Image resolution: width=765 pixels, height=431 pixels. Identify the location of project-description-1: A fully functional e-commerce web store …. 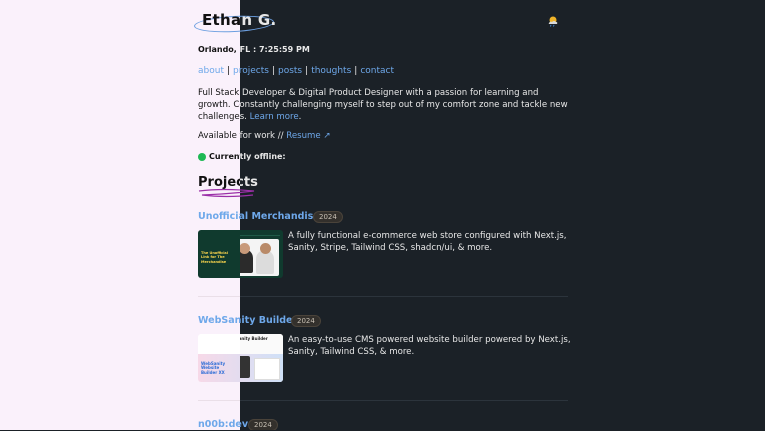
(427, 242).